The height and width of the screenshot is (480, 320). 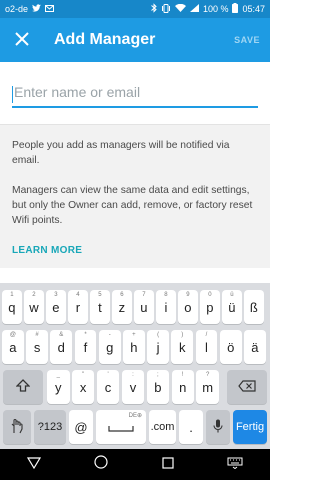 I want to click on key-d: & d, so click(x=61, y=347).